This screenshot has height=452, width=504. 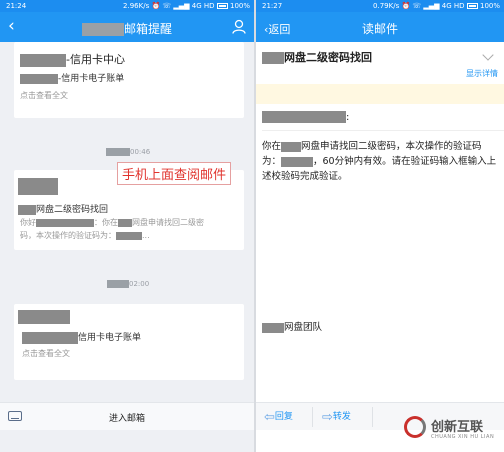 I want to click on overlay-caption: 手机上面查阅邮件, so click(x=174, y=173).